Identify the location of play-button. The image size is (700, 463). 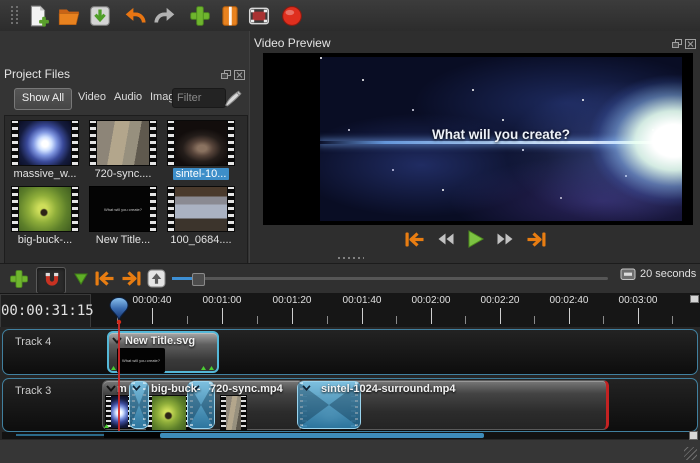
(475, 239).